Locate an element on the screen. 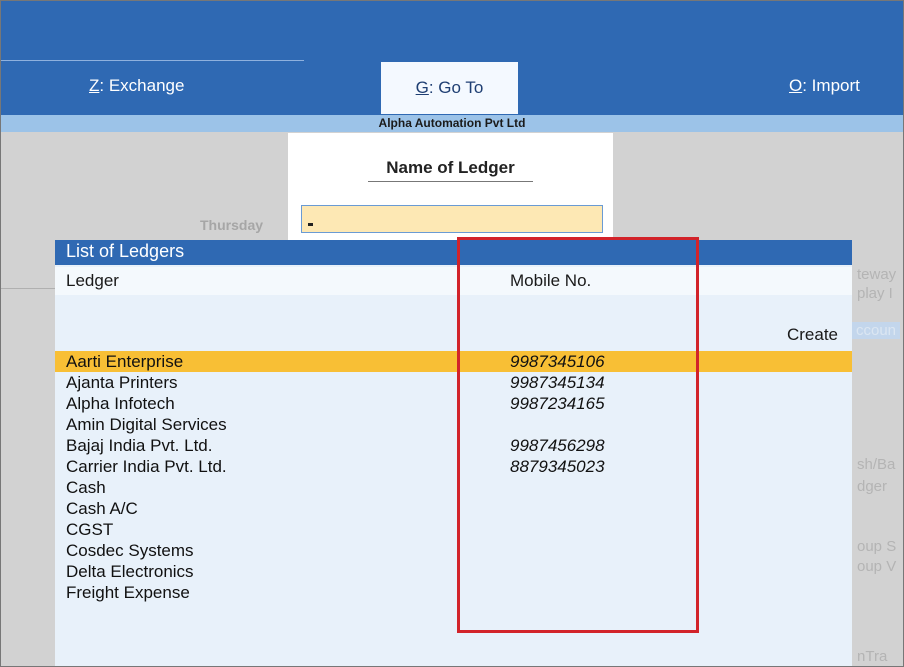 The width and height of the screenshot is (904, 667). text-cursor is located at coordinates (310, 224).